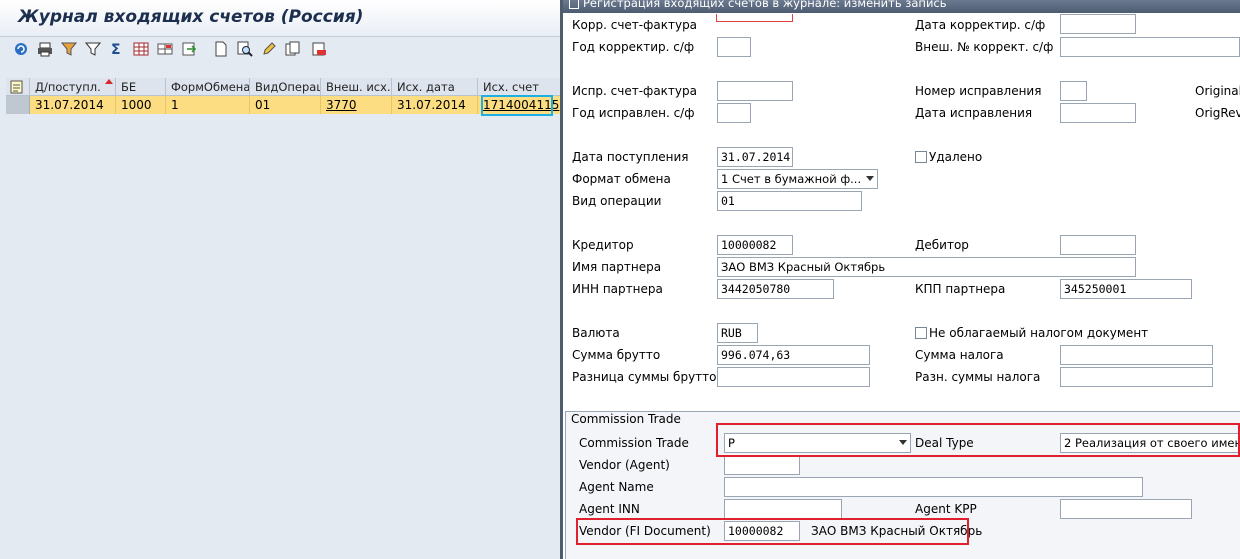 This screenshot has height=559, width=1240. What do you see at coordinates (1126, 289) in the screenshot?
I see `partner-kpp-field: 345250001` at bounding box center [1126, 289].